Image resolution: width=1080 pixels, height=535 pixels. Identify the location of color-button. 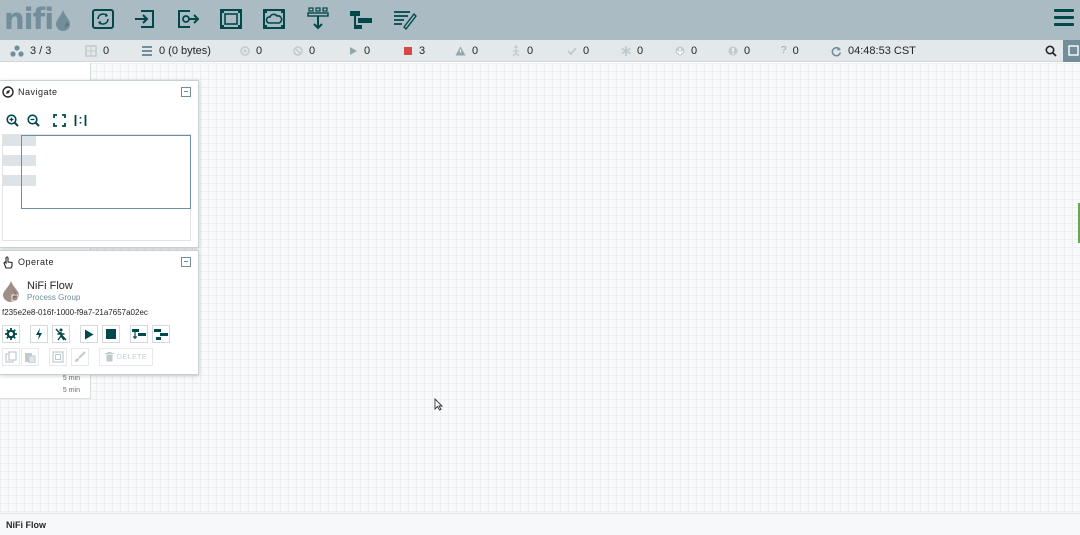
(80, 357).